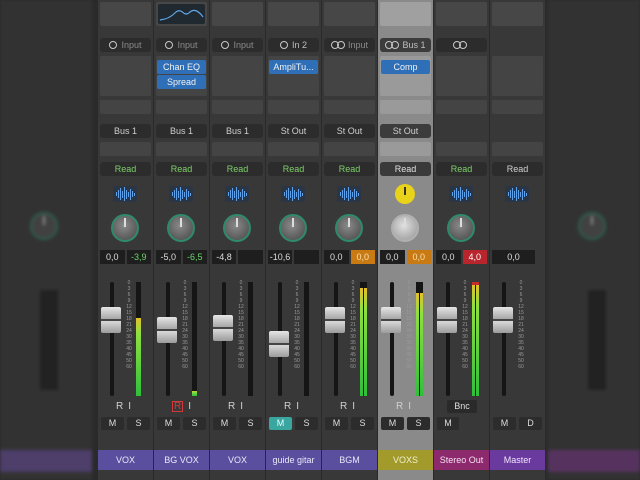 This screenshot has width=640, height=480. Describe the element at coordinates (181, 67) in the screenshot. I see `plugin-slot: Chan EQ` at that location.